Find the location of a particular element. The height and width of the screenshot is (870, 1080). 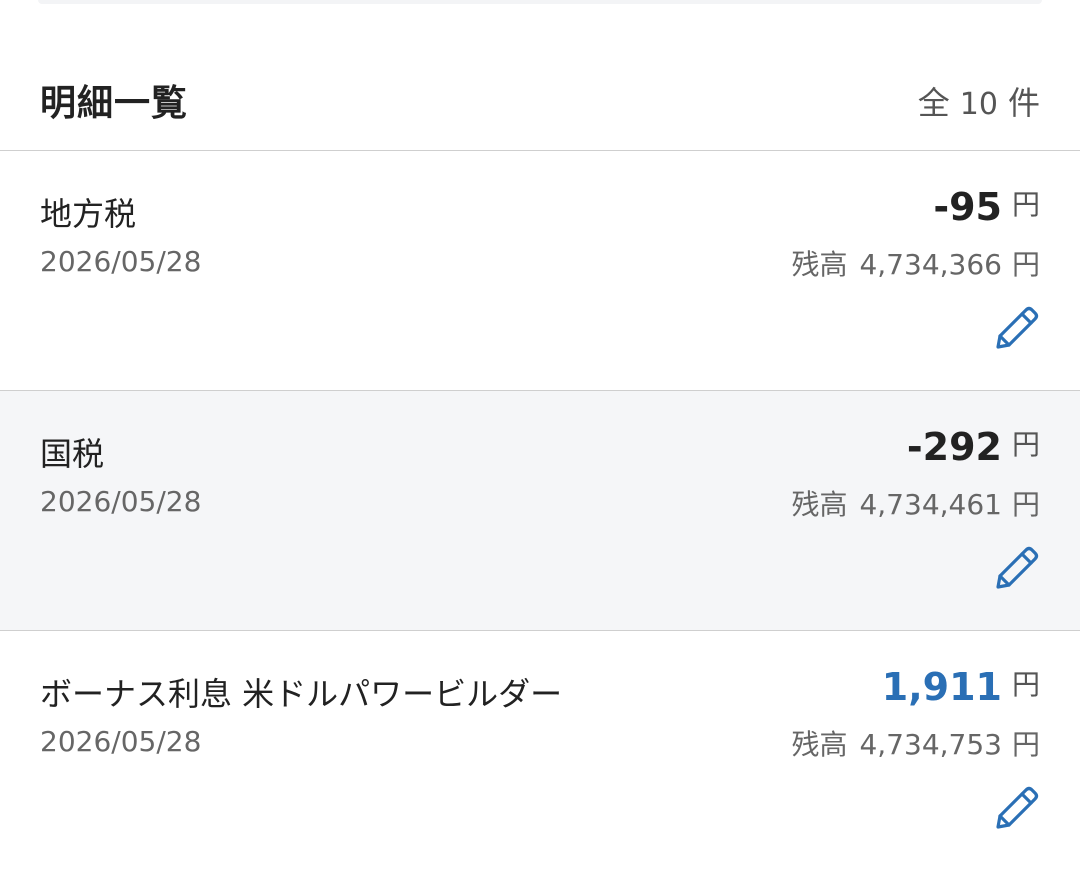

balance-group: 残高 4,734,461 円 is located at coordinates (915, 503).